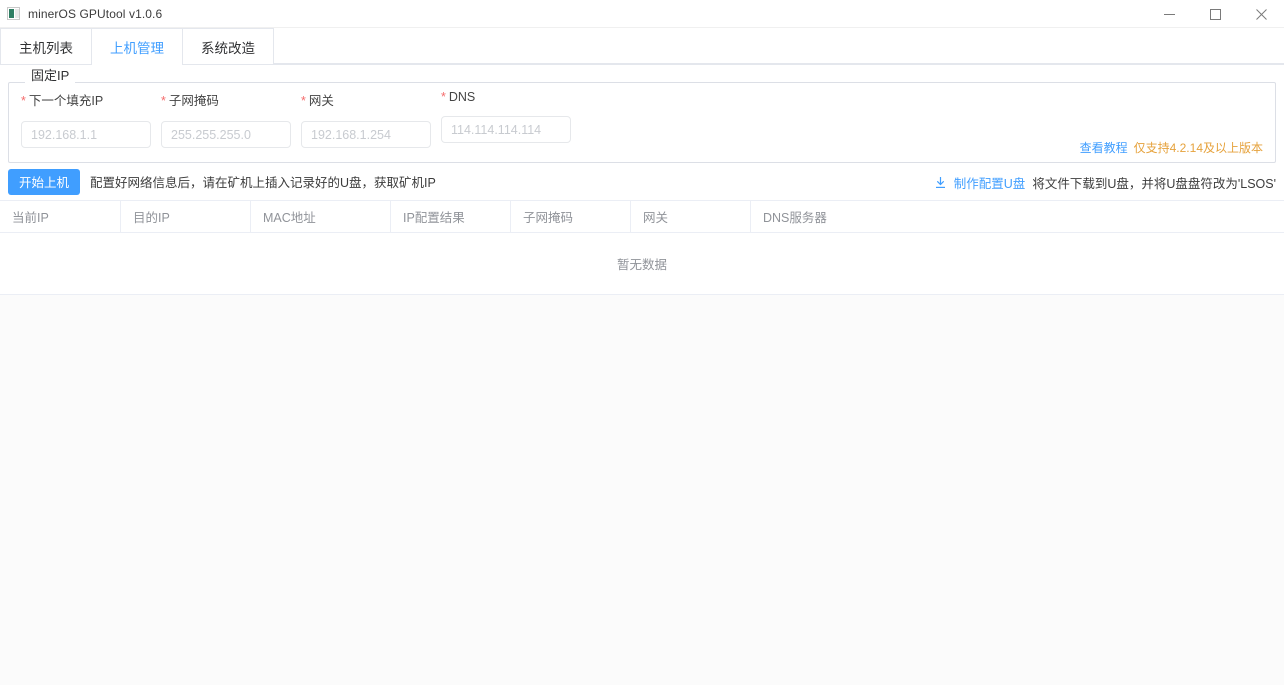  I want to click on field-dns: * DNS, so click(511, 116).